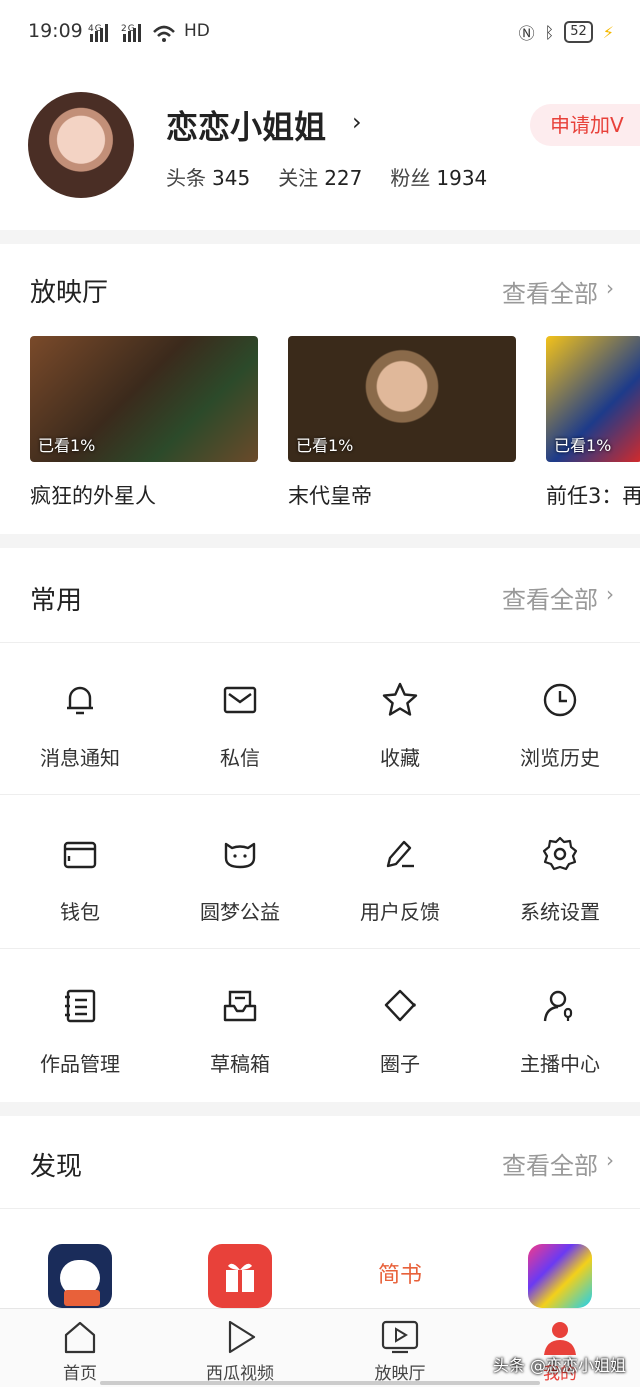  What do you see at coordinates (560, 1338) in the screenshot?
I see `user-icon` at bounding box center [560, 1338].